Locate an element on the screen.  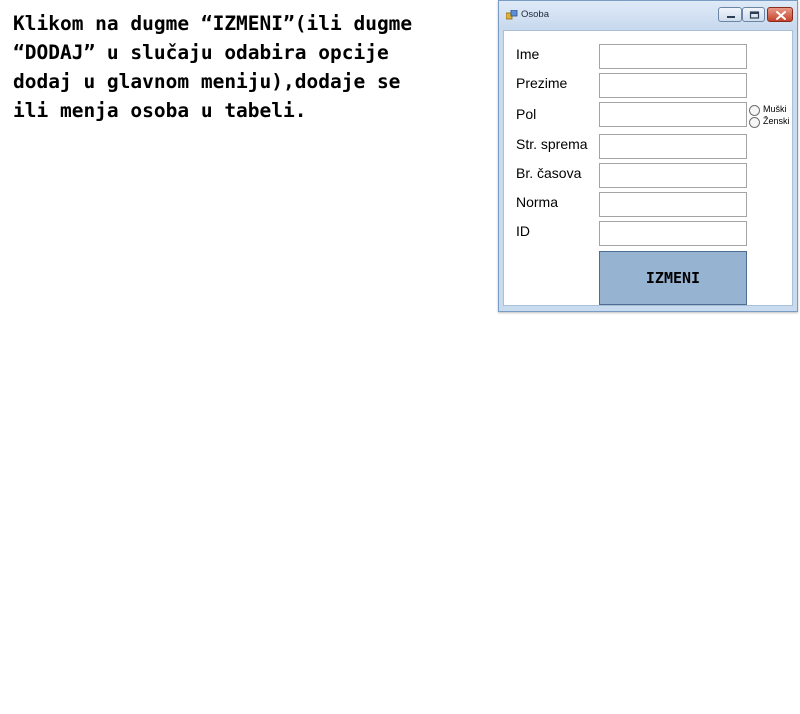
pol-label: Pol is located at coordinates (526, 114).